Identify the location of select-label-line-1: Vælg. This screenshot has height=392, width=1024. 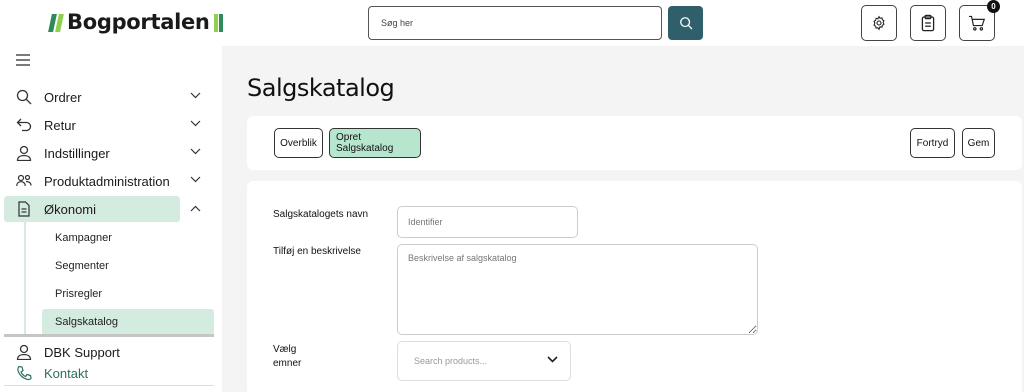
(285, 349).